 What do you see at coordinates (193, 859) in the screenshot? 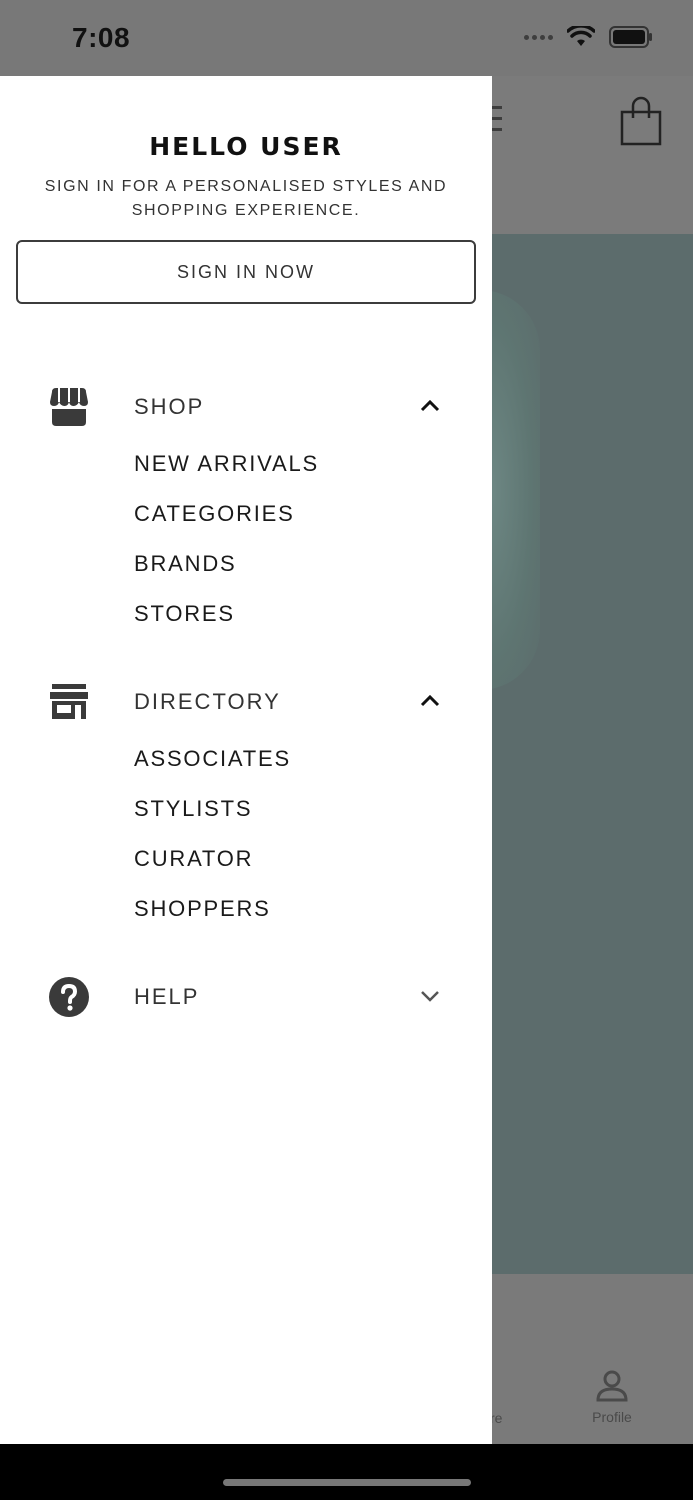
I see `menu-item-curator: CURATOR` at bounding box center [193, 859].